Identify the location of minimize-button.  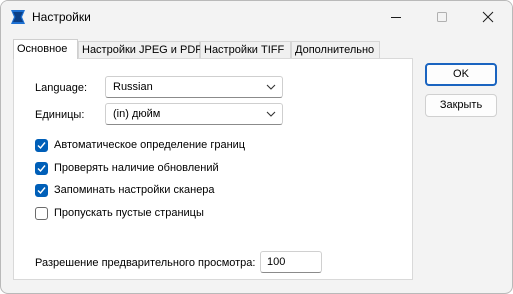
(396, 17).